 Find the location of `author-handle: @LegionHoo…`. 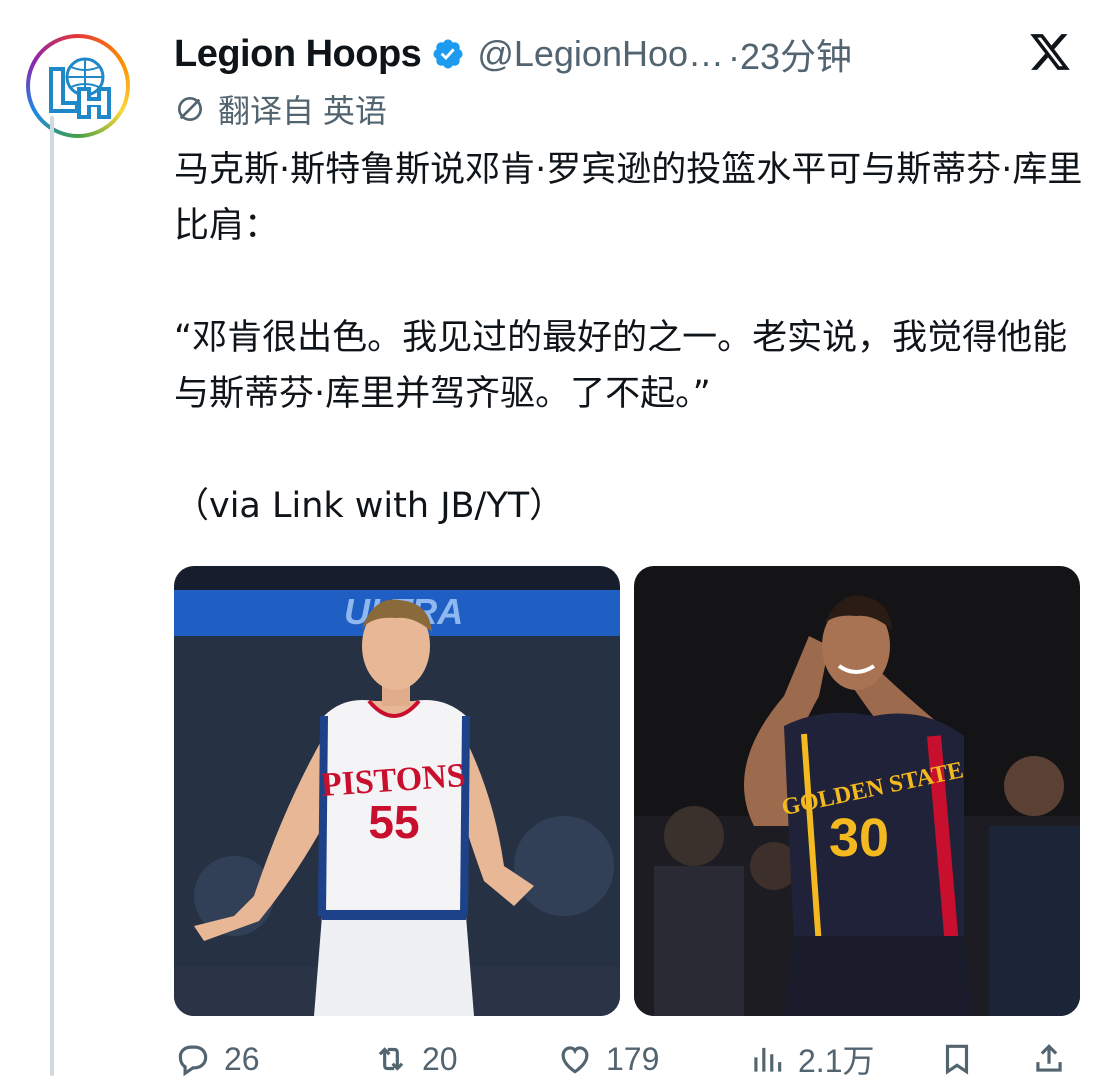

author-handle: @LegionHoo… is located at coordinates (600, 54).